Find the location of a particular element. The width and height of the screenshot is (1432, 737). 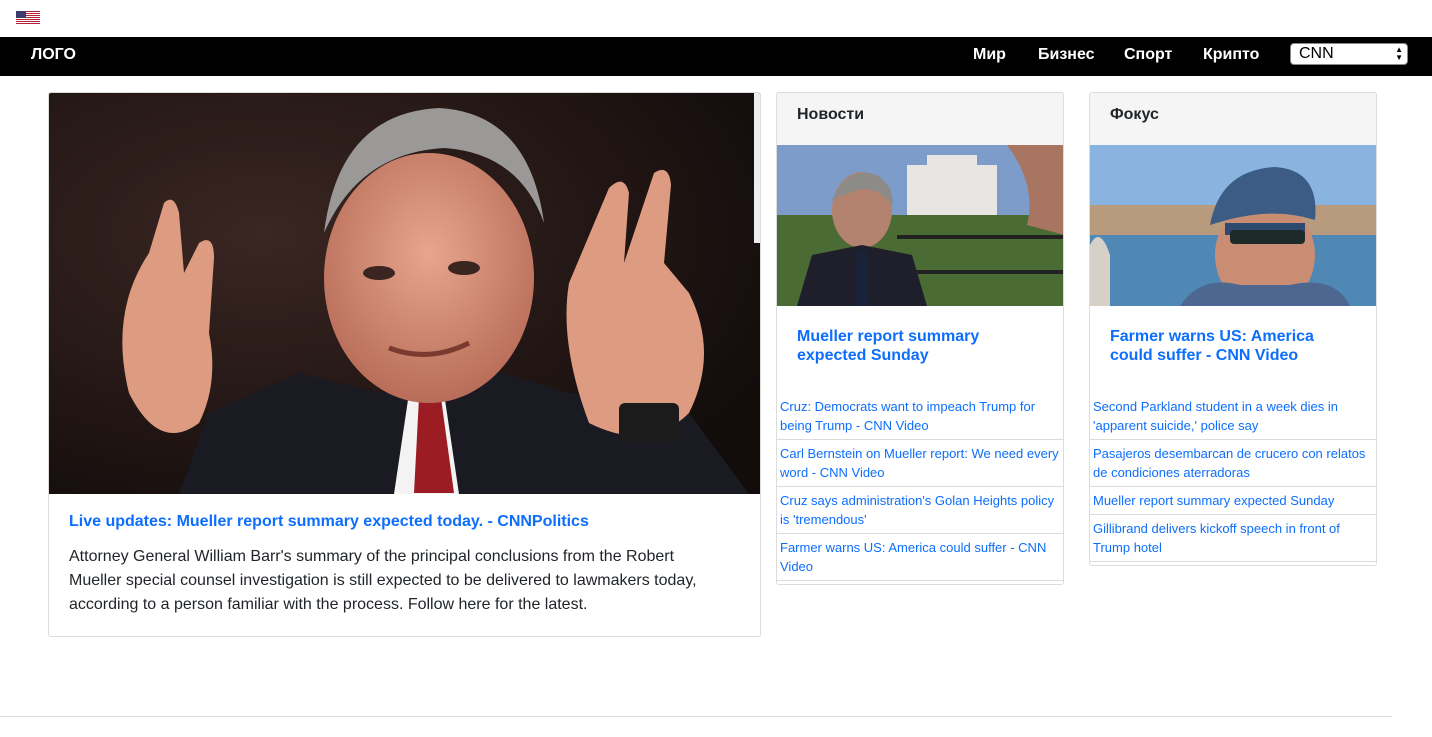

nav-link-business: Бизнес is located at coordinates (1066, 55).